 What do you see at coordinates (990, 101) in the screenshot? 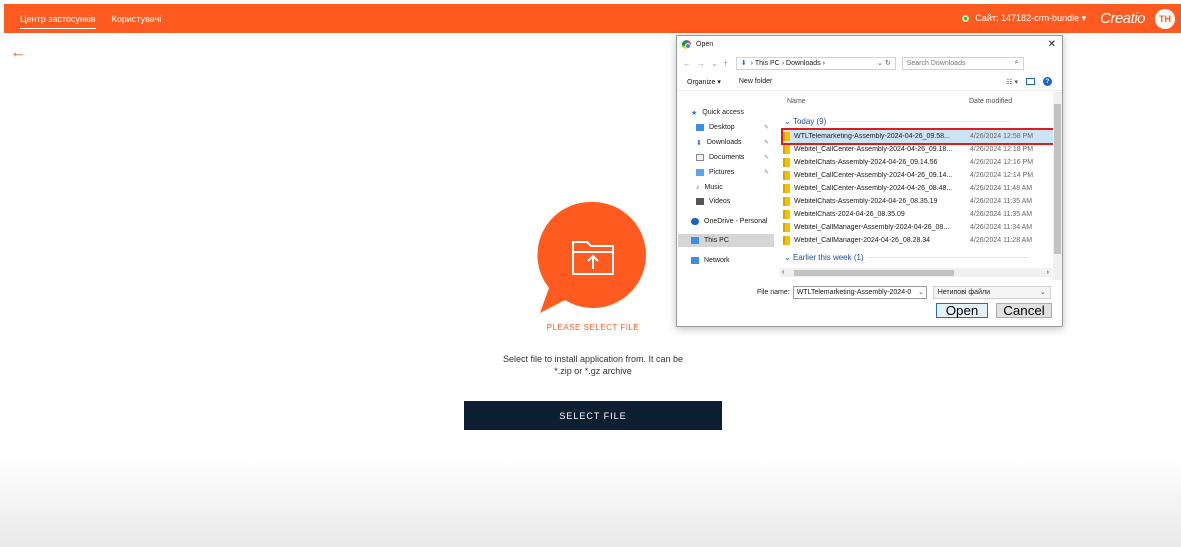
I see `column-date-modified: Date modified` at bounding box center [990, 101].